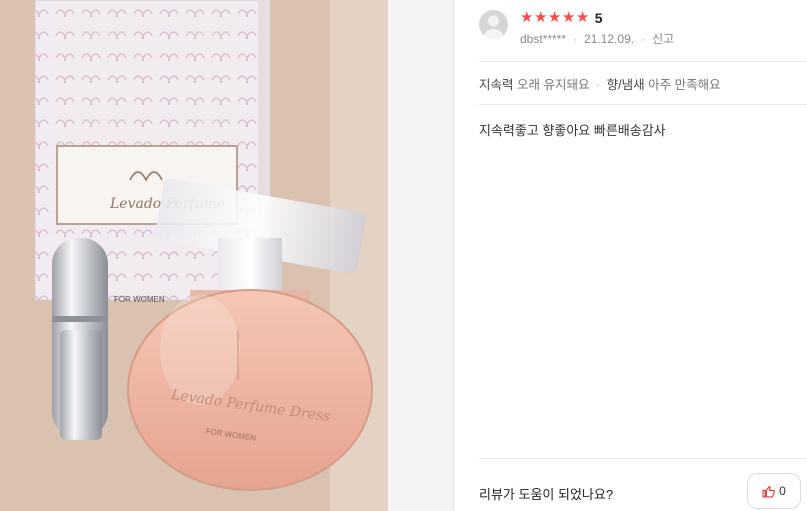 The height and width of the screenshot is (511, 807). I want to click on rating-value: 5, so click(598, 18).